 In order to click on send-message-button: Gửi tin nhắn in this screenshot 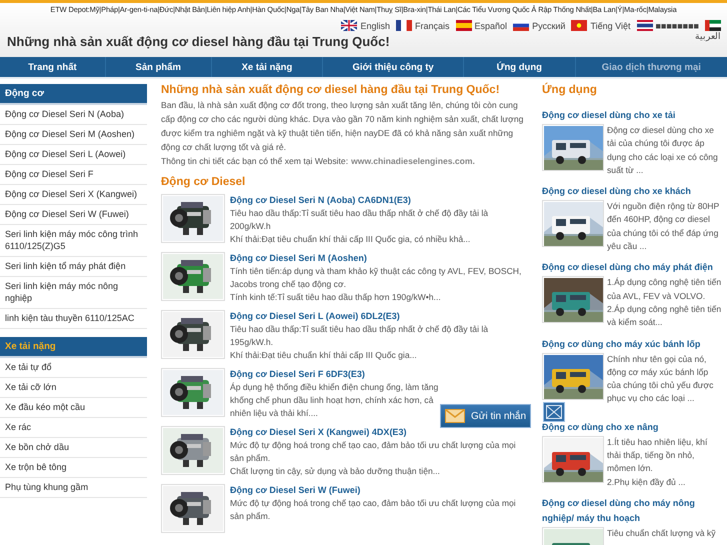, I will do `click(486, 416)`.